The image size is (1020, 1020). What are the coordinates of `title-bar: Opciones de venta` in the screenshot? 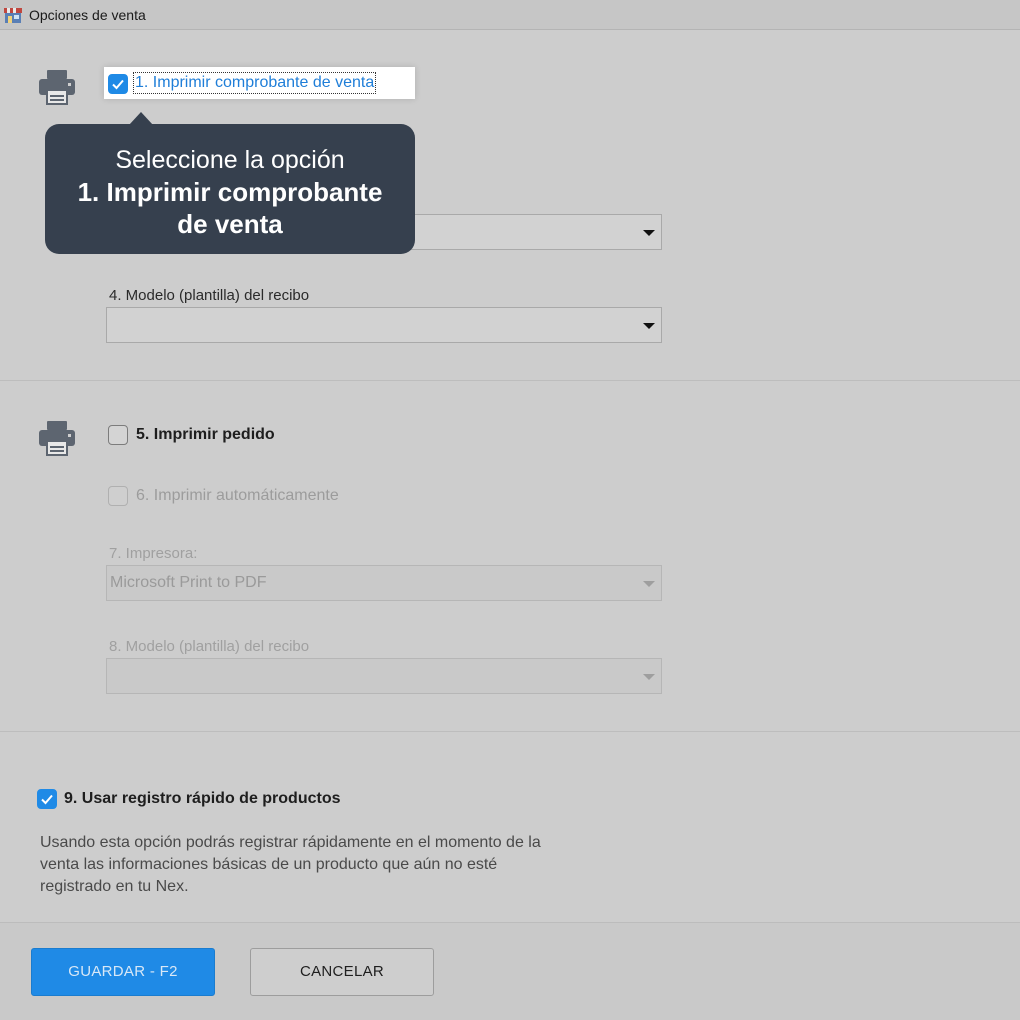 It's located at (510, 15).